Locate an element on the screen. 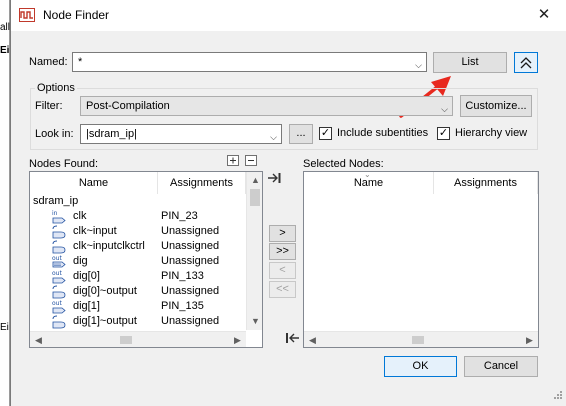 Image resolution: width=566 pixels, height=406 pixels. list-button: List is located at coordinates (470, 62).